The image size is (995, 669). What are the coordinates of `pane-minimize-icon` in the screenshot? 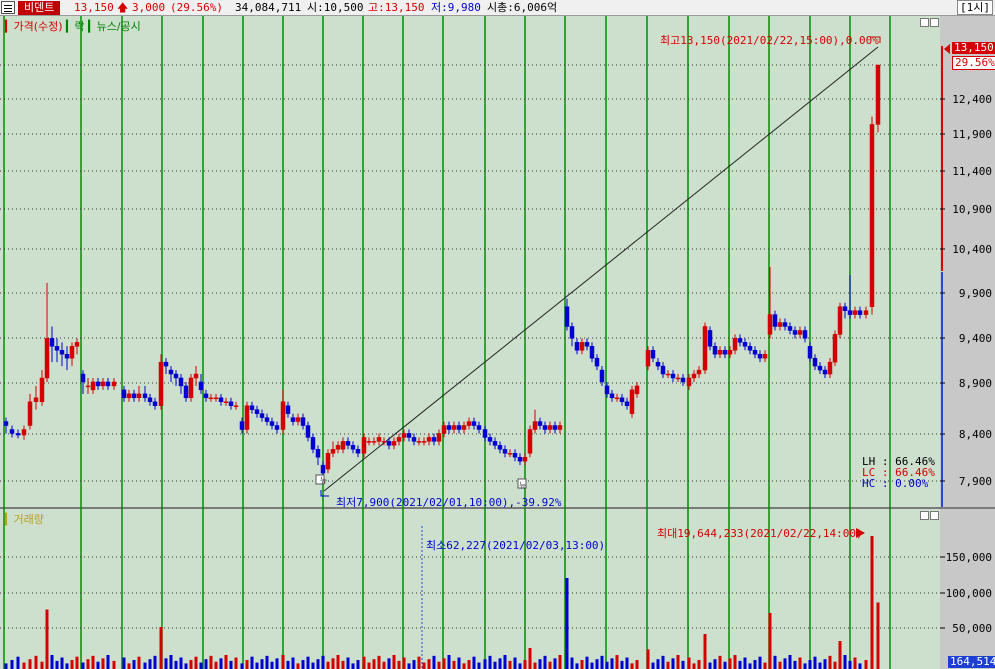 It's located at (924, 22).